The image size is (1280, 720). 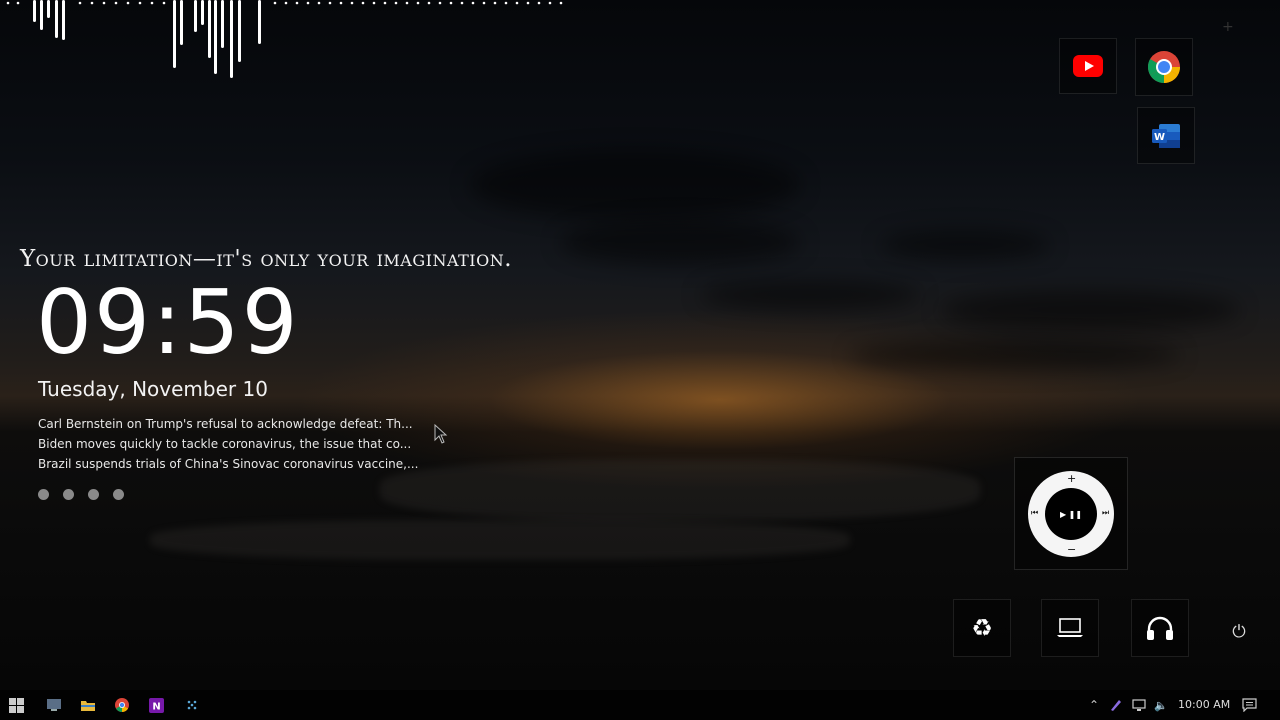 I want to click on word-letter: W, so click(x=1159, y=137).